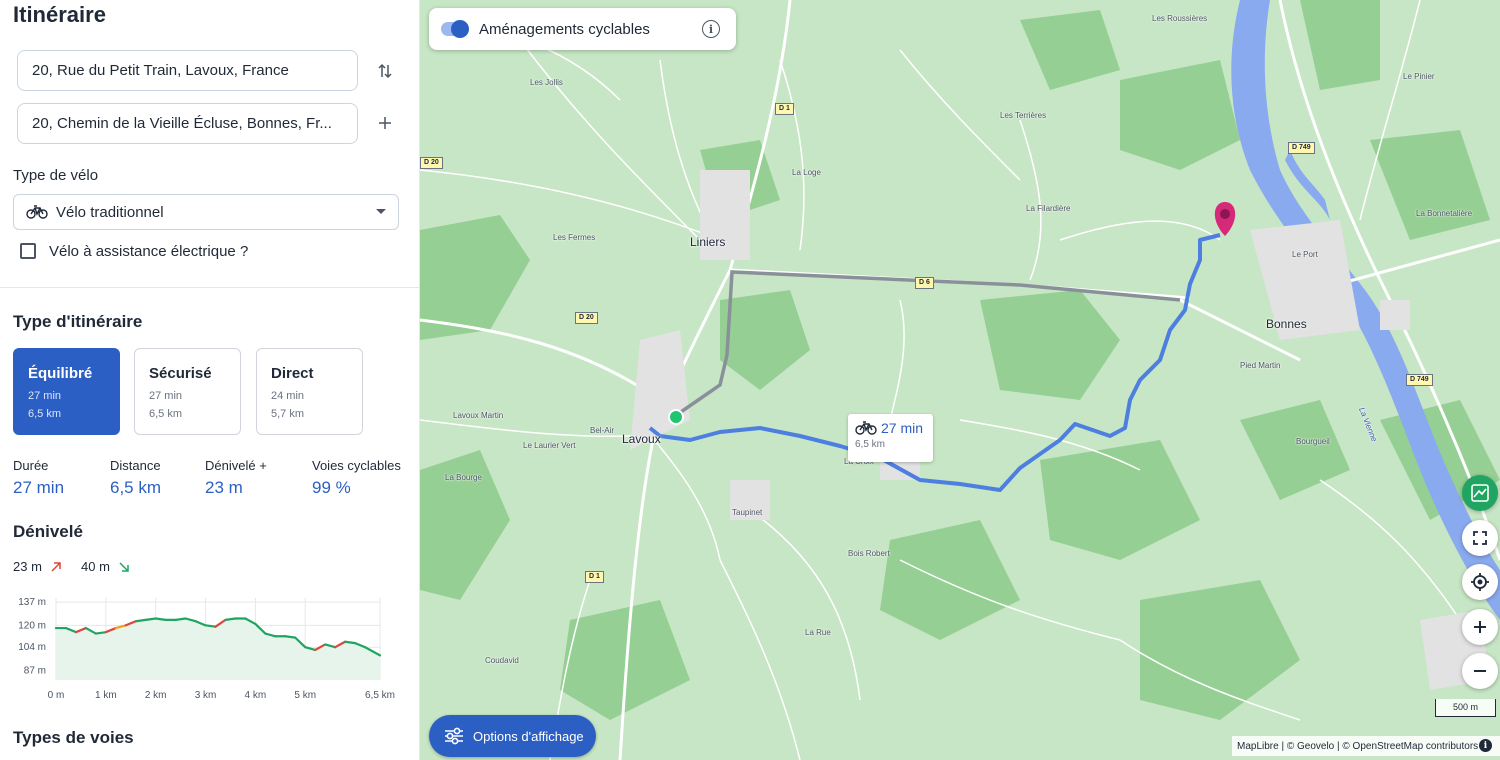 The height and width of the screenshot is (760, 1500). Describe the element at coordinates (784, 109) in the screenshot. I see `road-label-d1: D 1` at that location.